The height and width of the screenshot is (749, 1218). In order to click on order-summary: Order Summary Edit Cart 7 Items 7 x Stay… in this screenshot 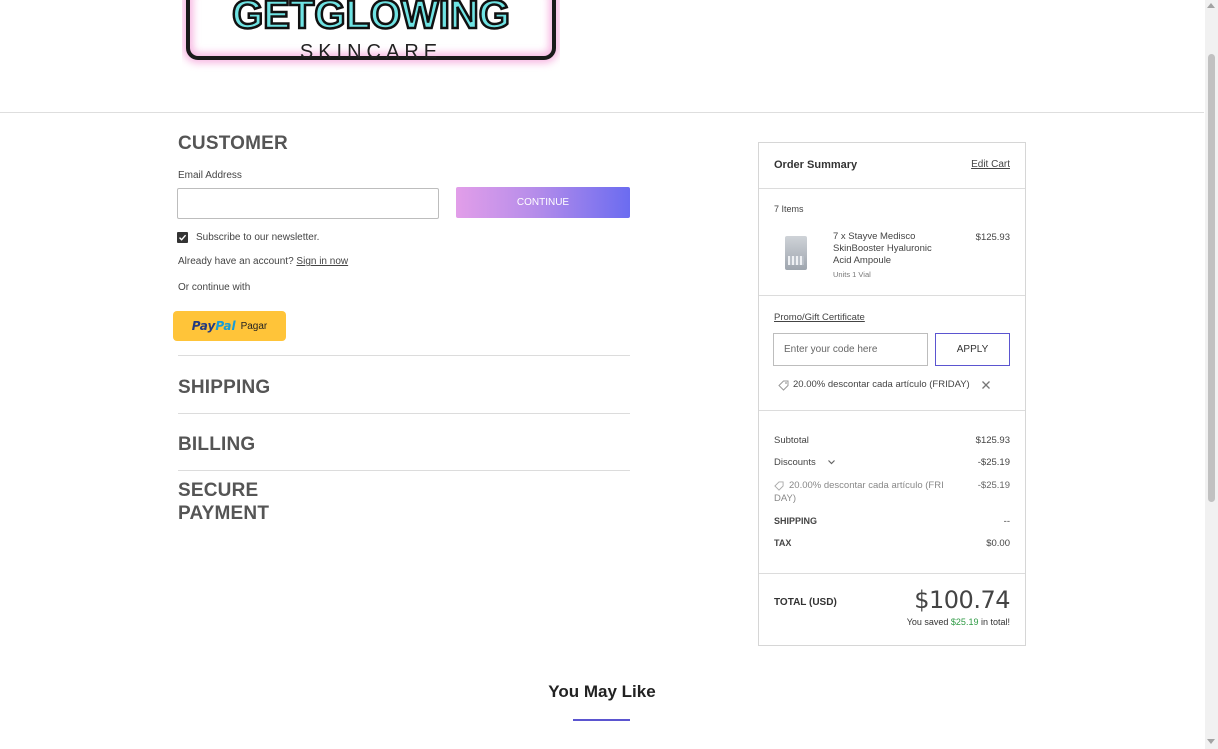, I will do `click(892, 394)`.